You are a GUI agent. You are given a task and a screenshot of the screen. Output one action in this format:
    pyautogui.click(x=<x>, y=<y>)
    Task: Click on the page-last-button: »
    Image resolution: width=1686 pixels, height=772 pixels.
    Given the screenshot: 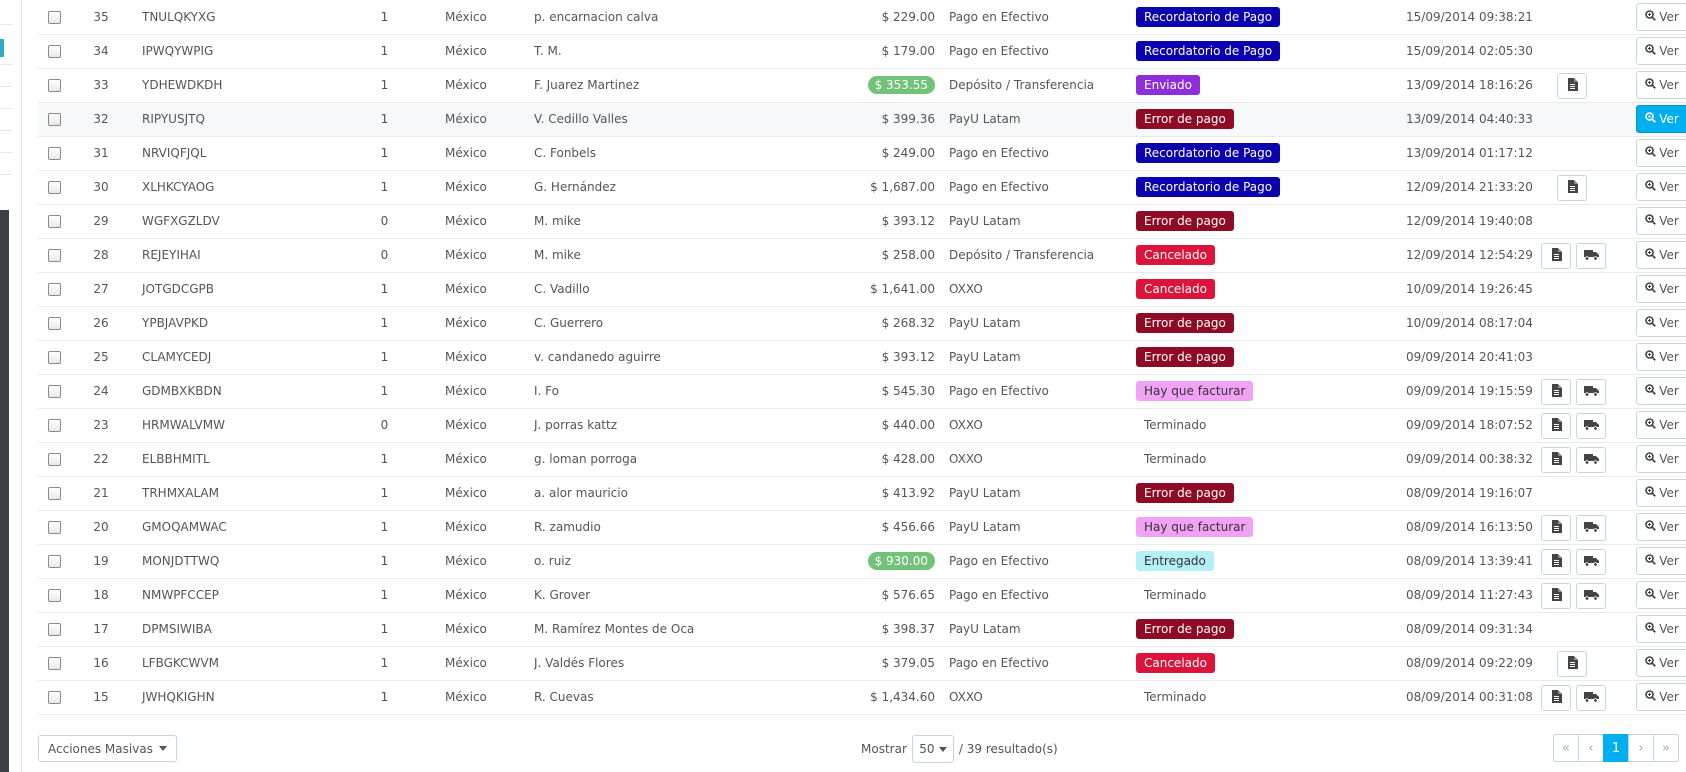 What is the action you would take?
    pyautogui.click(x=1666, y=748)
    